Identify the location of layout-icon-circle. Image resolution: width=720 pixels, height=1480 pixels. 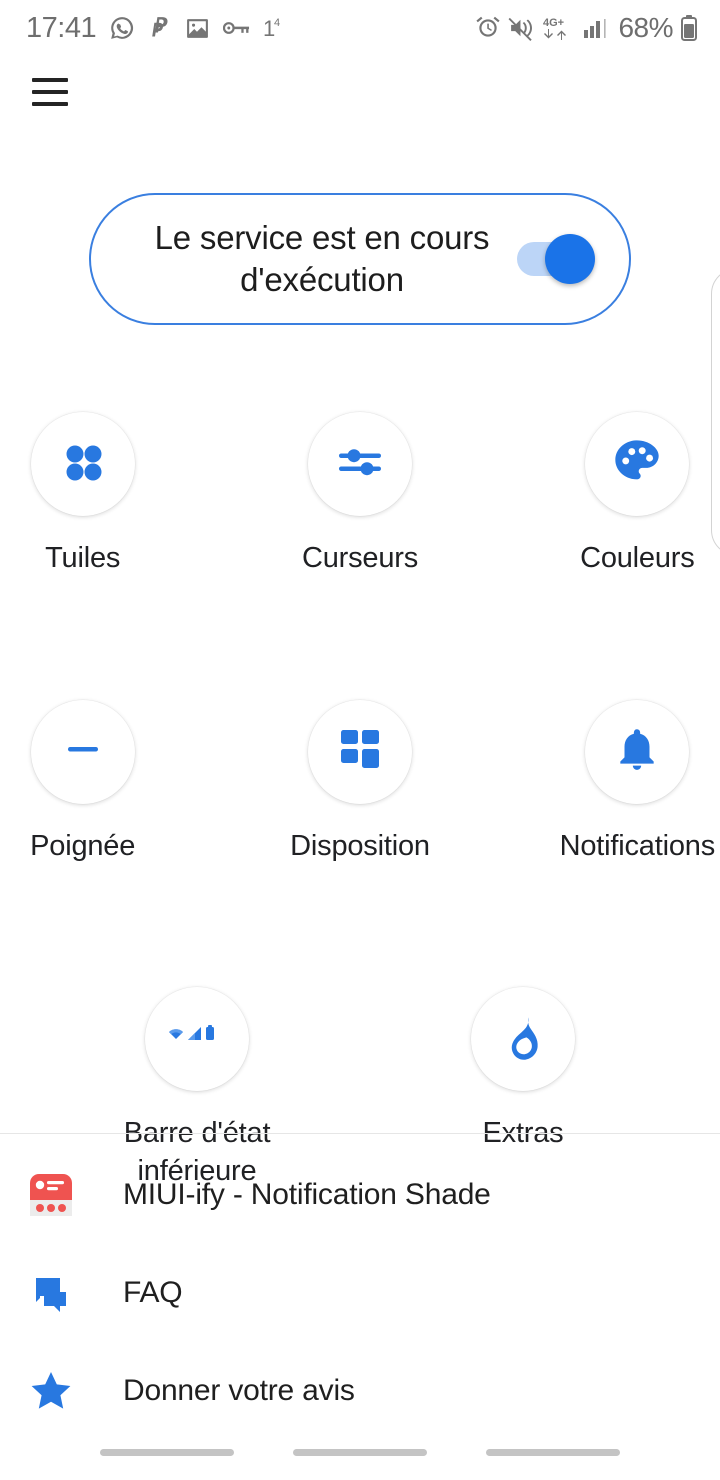
(359, 751).